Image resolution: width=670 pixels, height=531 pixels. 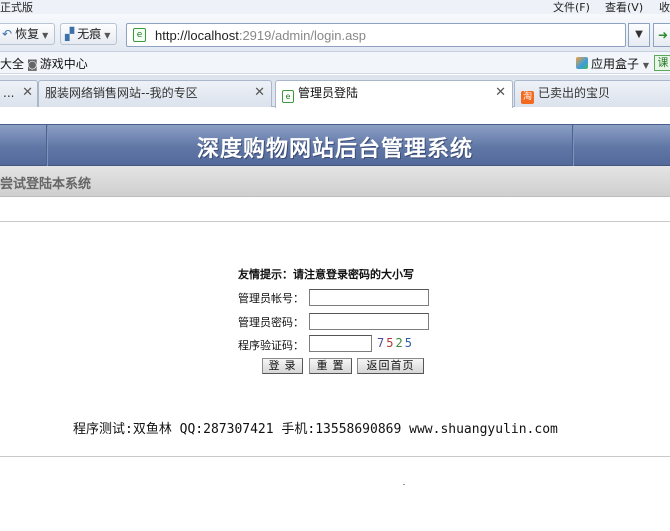 What do you see at coordinates (330, 366) in the screenshot?
I see `reset-button: 重 置` at bounding box center [330, 366].